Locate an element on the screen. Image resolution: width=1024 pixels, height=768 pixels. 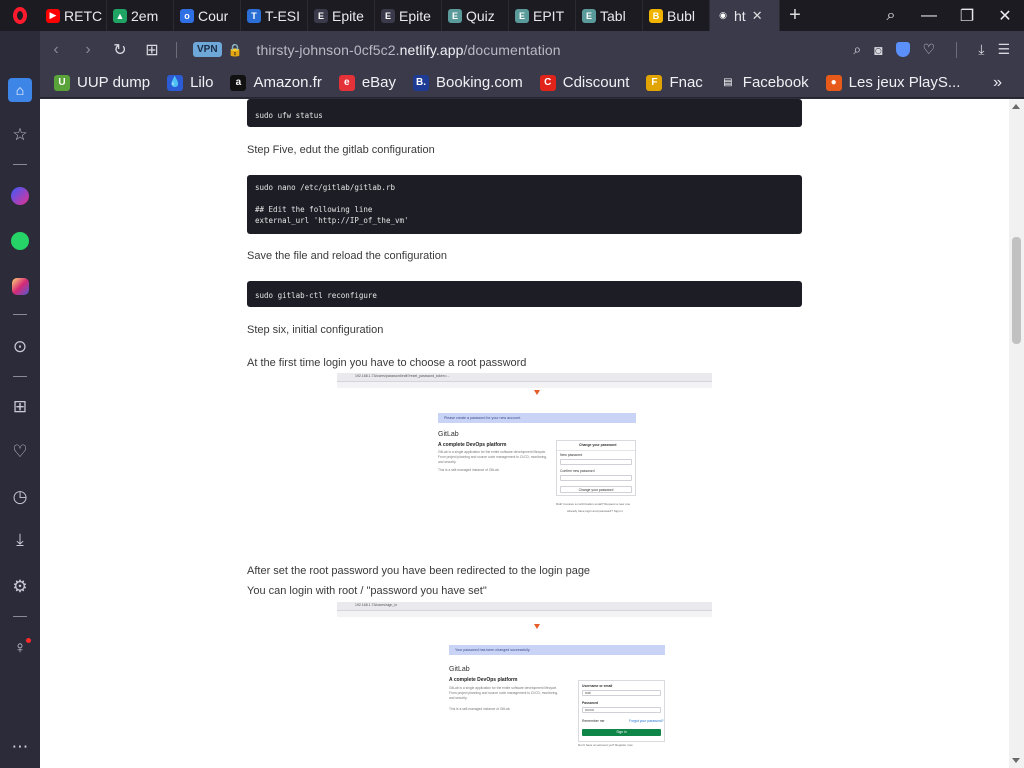
messenger-icon is located at coordinates (20, 196).